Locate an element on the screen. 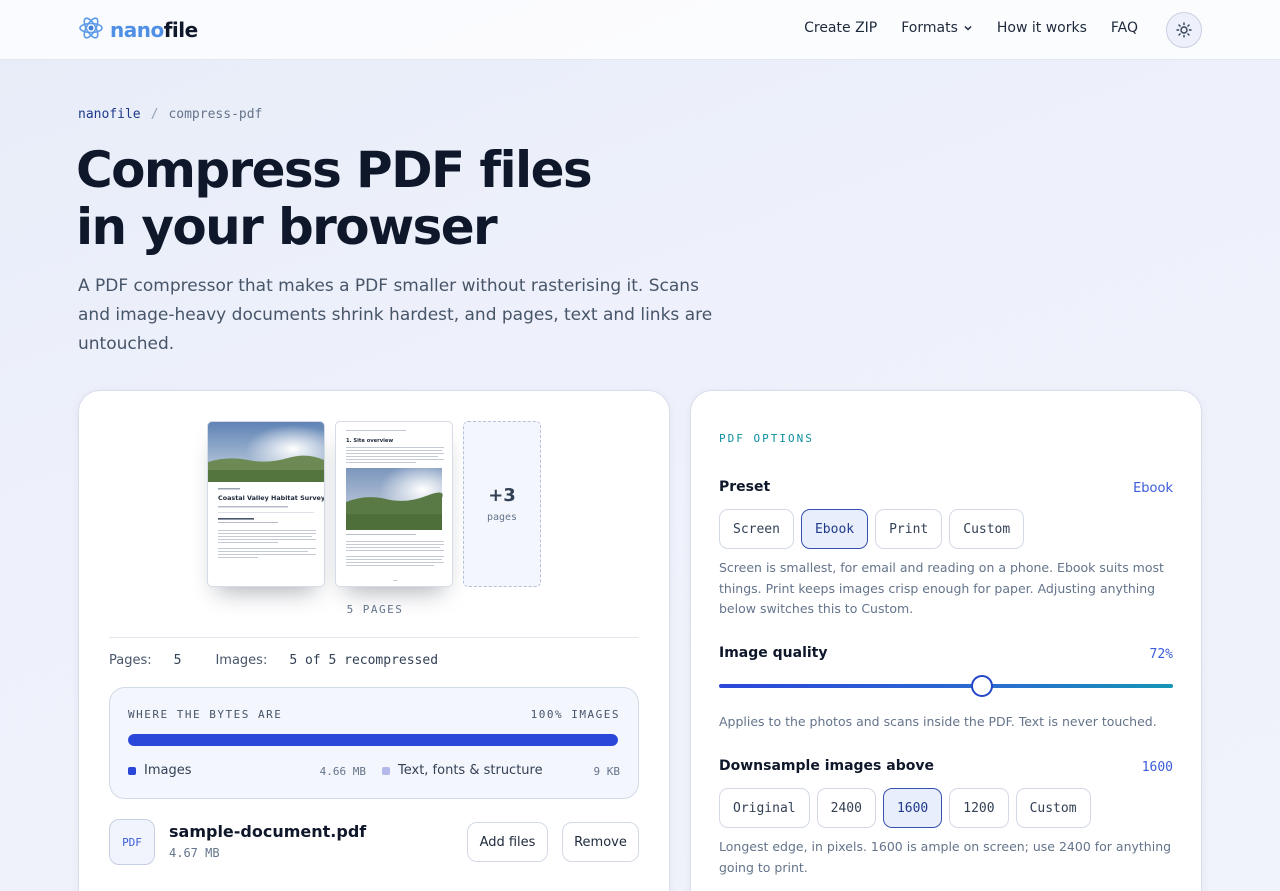  preset-print-option: Print is located at coordinates (909, 529).